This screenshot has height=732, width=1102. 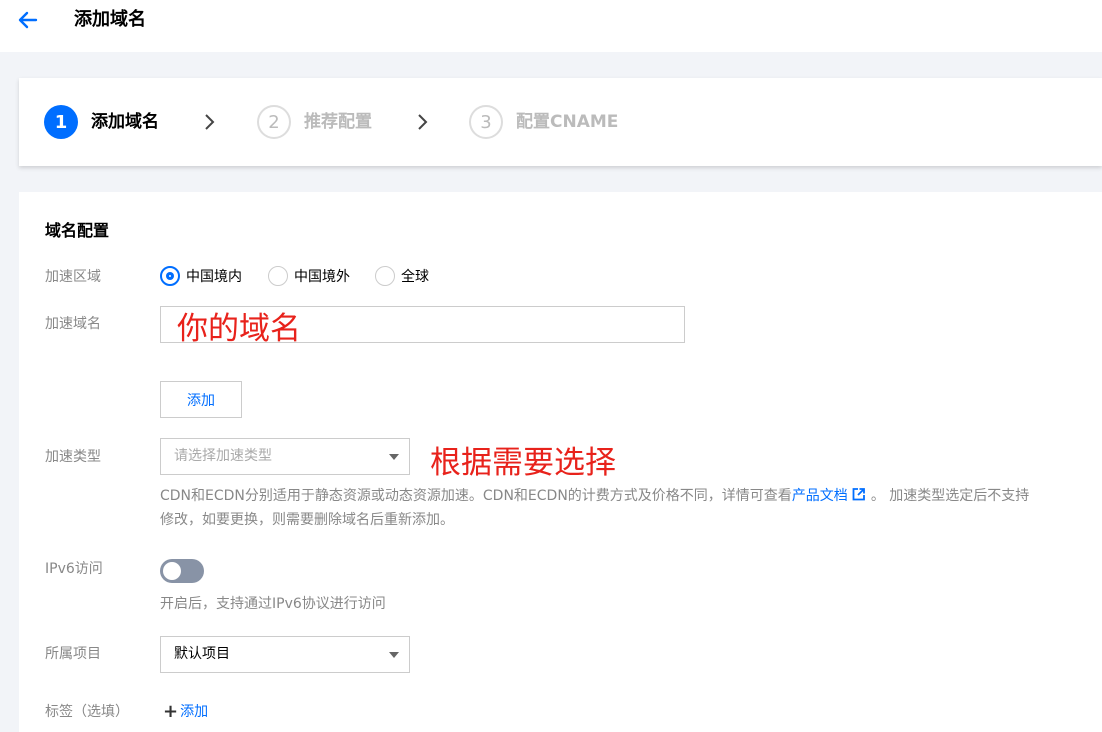 What do you see at coordinates (273, 604) in the screenshot?
I see `ipv6-help: 开启后，支持通过IPv6协议进行访问` at bounding box center [273, 604].